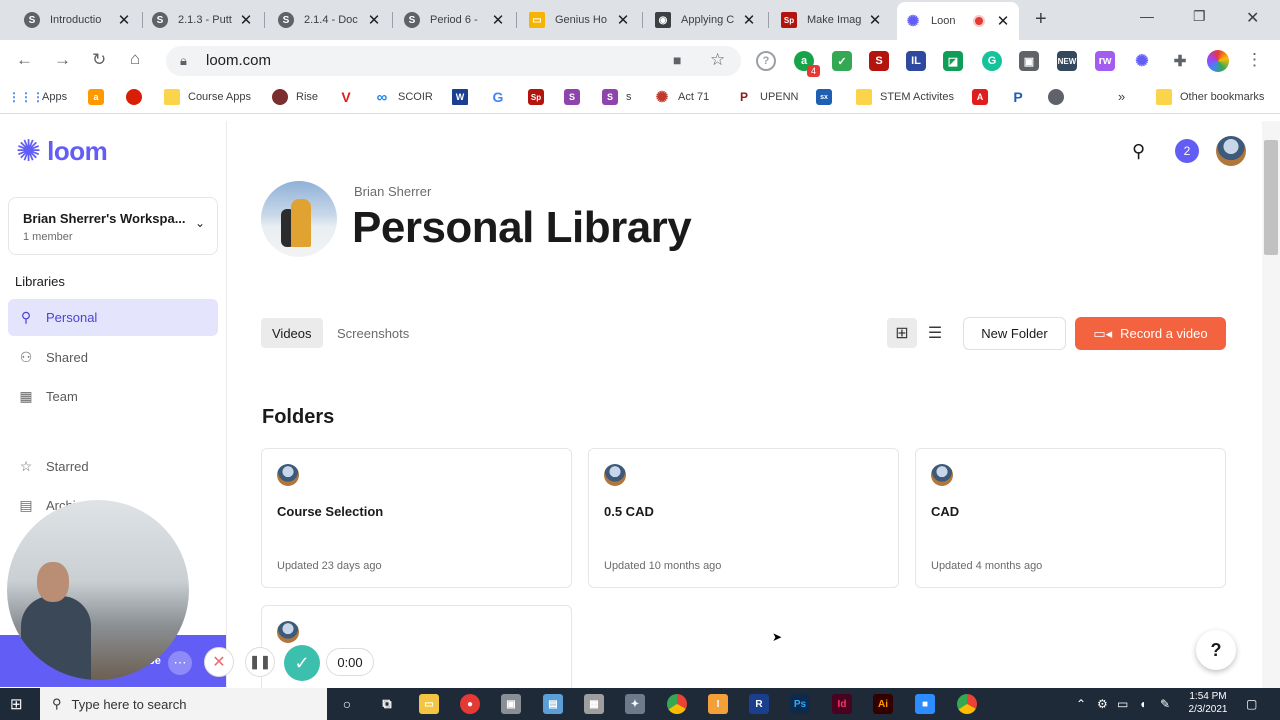 The image size is (1280, 720). I want to click on photoshop-icon: Ps, so click(800, 704).